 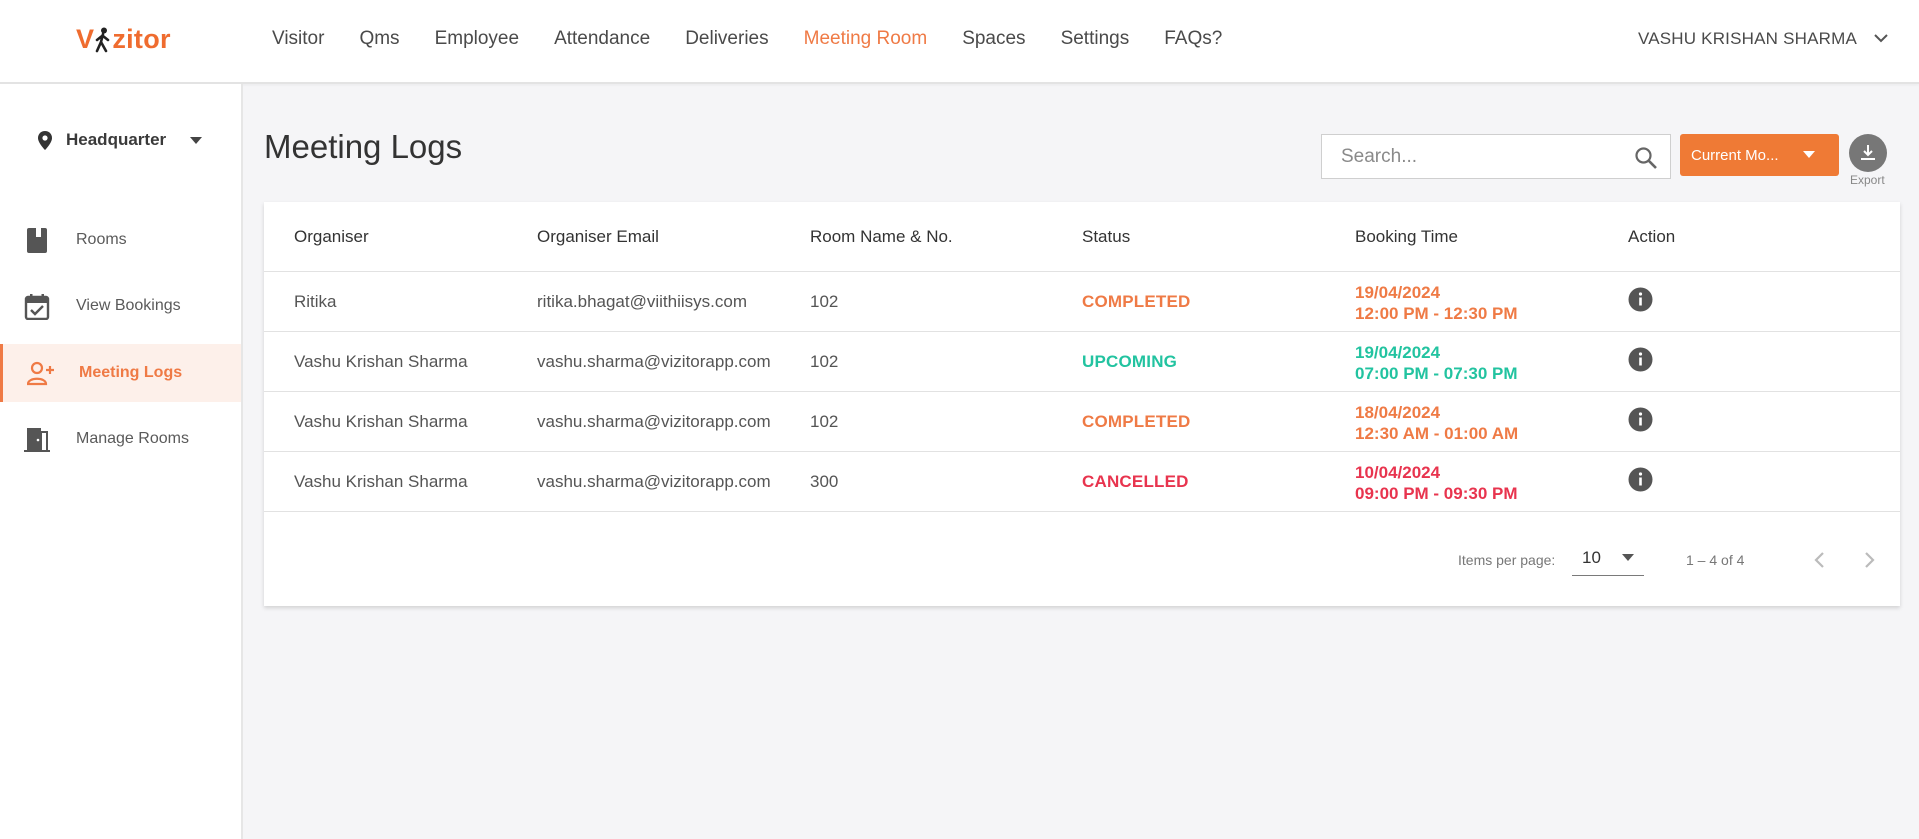 I want to click on nav-meeting-room: Meeting Room, so click(x=866, y=39).